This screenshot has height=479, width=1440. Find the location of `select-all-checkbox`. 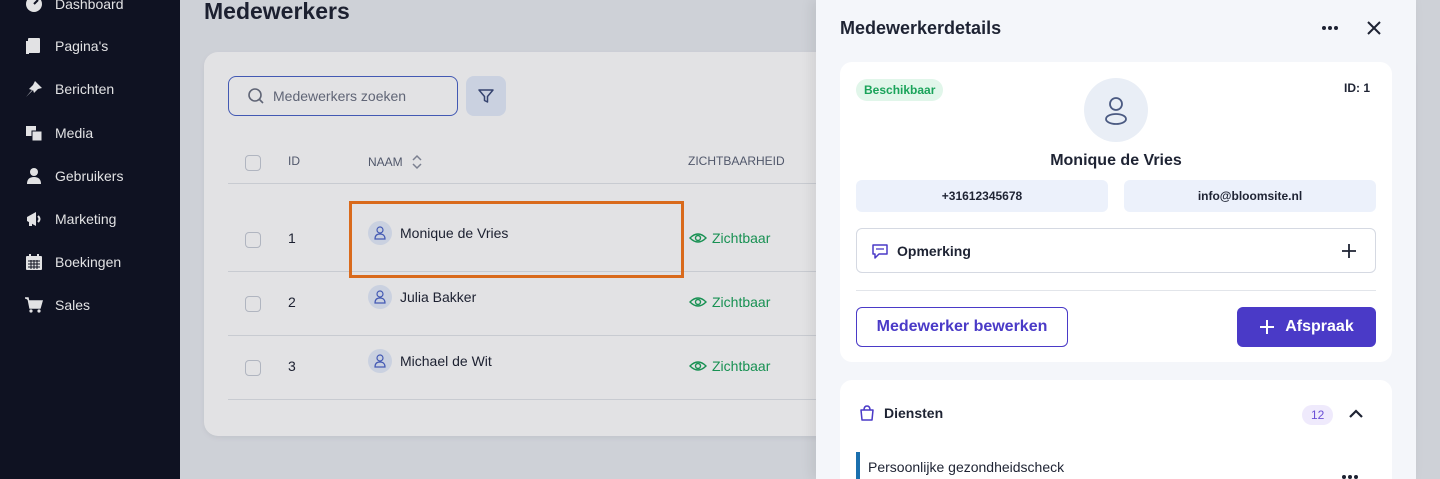

select-all-checkbox is located at coordinates (253, 163).